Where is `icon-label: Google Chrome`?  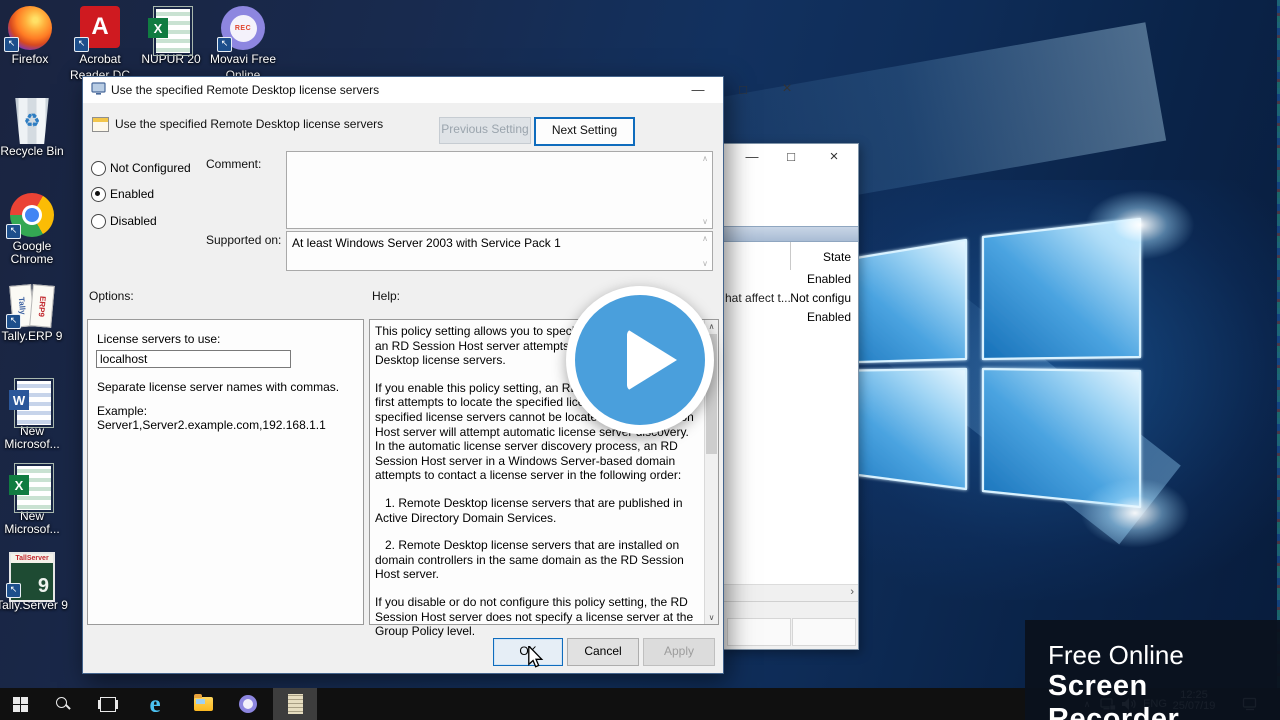 icon-label: Google Chrome is located at coordinates (32, 252).